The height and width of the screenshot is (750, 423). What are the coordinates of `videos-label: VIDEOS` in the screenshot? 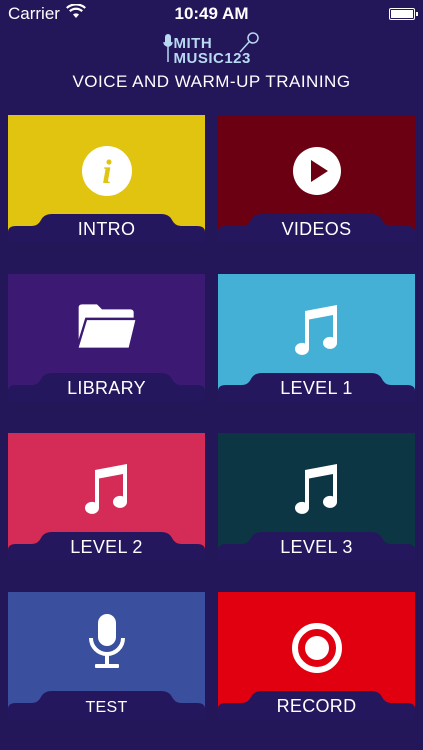 It's located at (316, 229).